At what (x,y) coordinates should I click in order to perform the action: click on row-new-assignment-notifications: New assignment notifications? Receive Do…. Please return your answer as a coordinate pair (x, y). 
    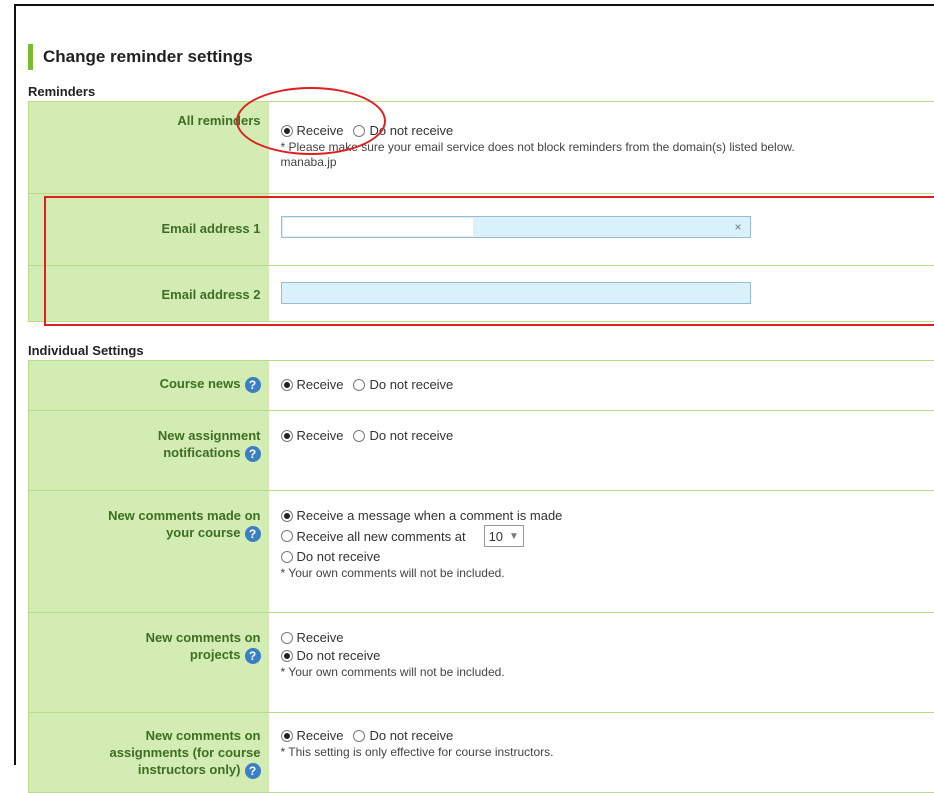
    Looking at the image, I should click on (481, 451).